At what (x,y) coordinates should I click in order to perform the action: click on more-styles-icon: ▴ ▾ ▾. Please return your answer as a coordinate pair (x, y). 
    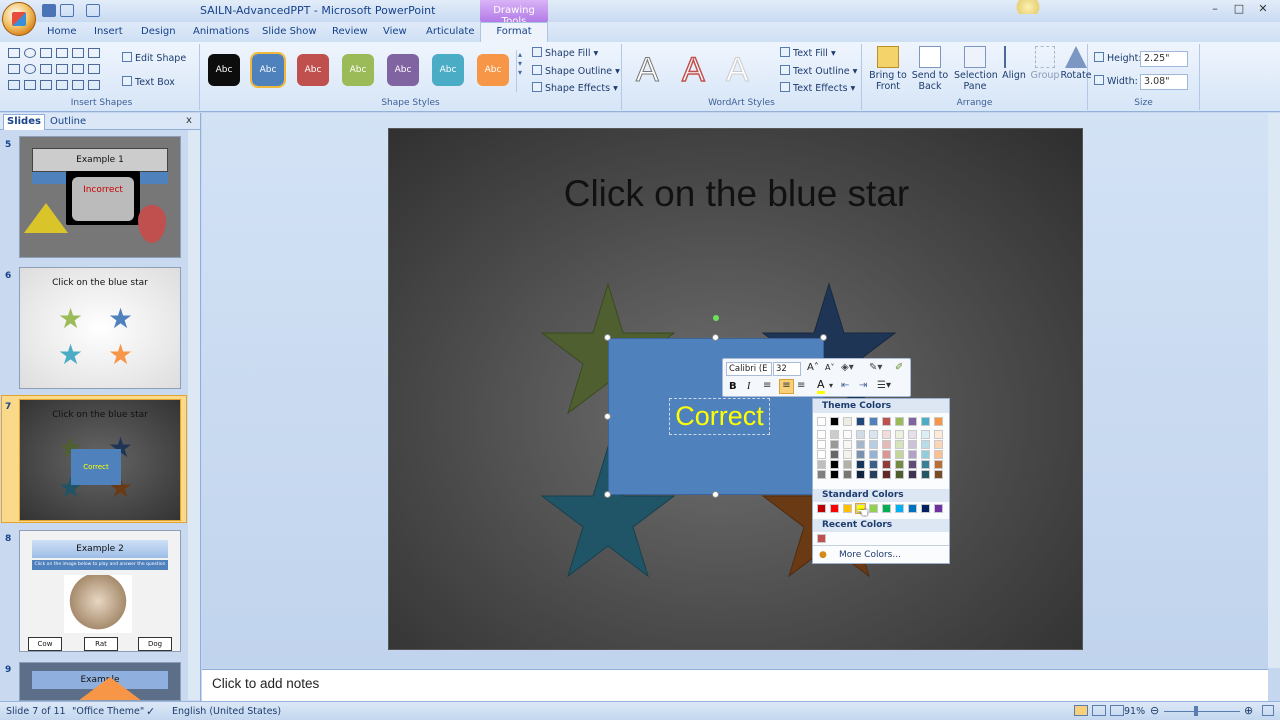
    Looking at the image, I should click on (521, 71).